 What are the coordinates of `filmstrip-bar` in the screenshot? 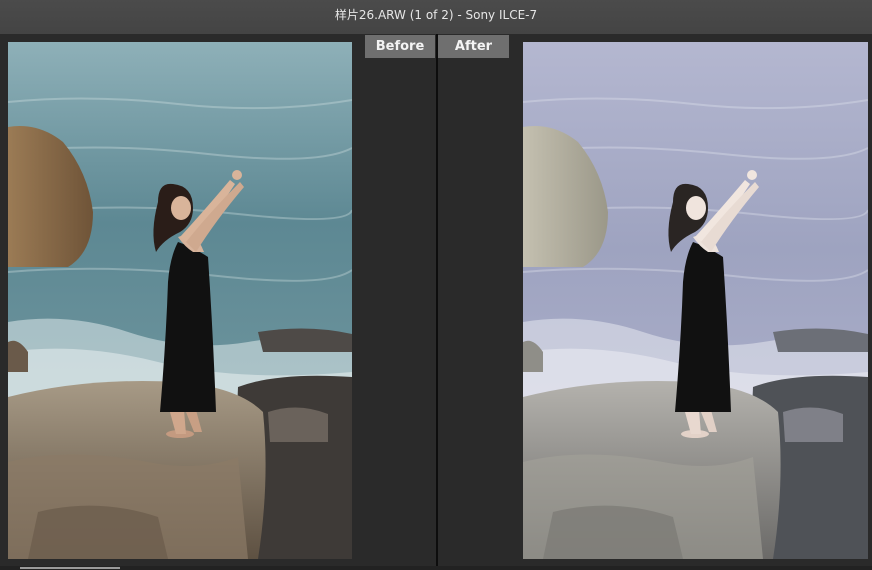 It's located at (436, 568).